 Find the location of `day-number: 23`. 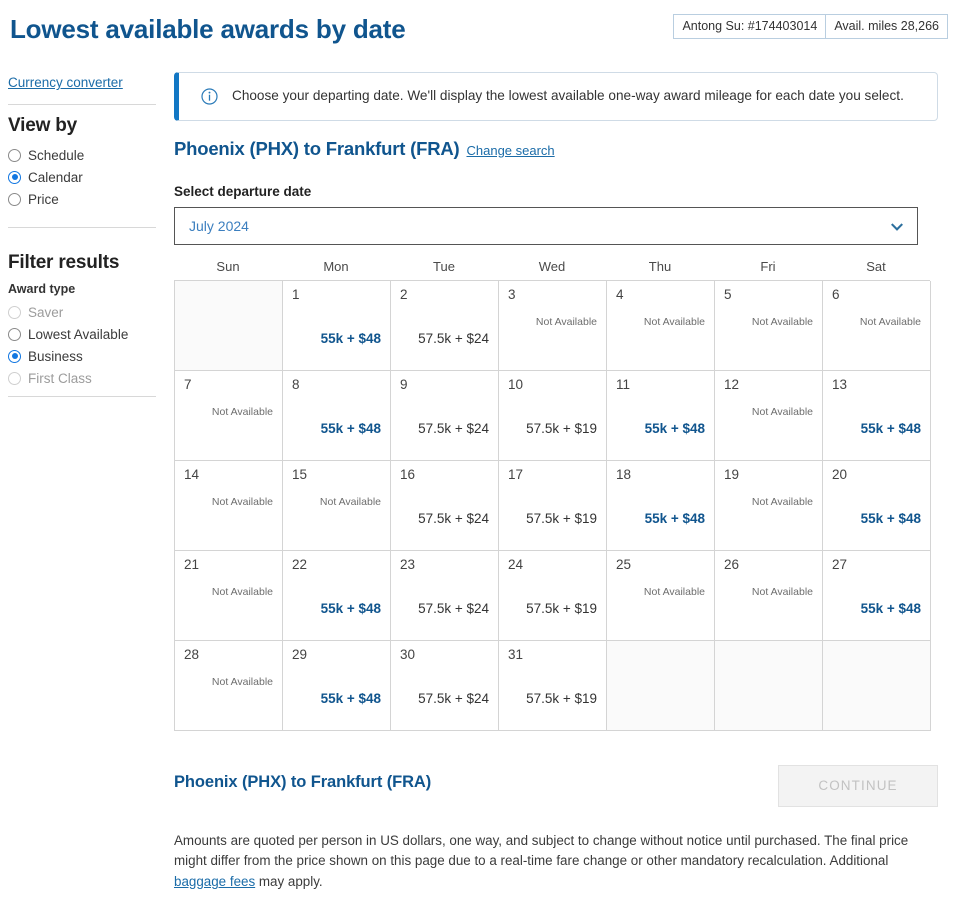

day-number: 23 is located at coordinates (408, 564).